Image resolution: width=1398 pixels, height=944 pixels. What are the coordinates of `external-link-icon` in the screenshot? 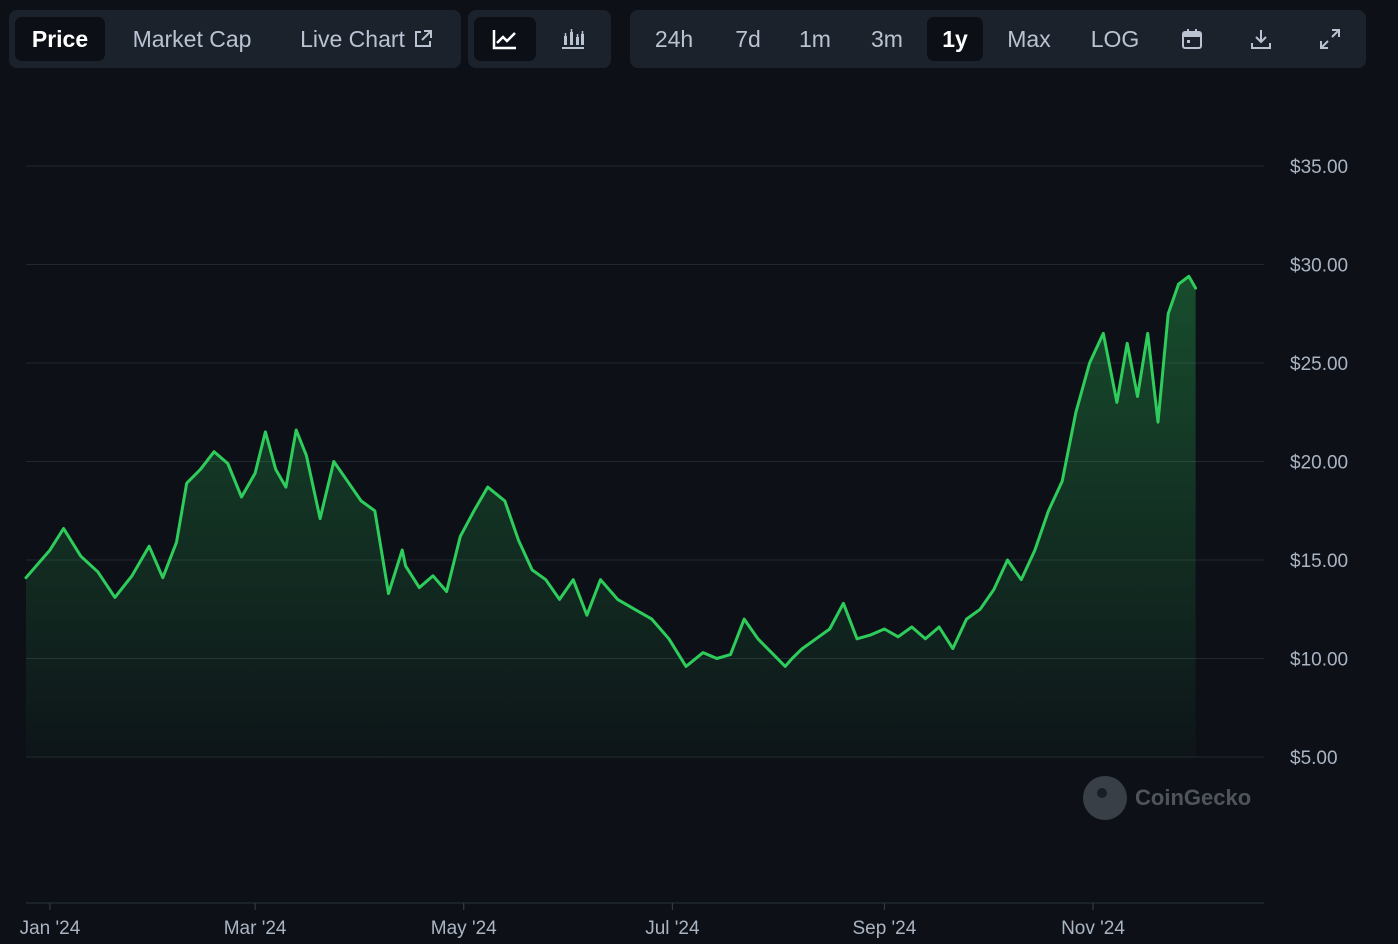 It's located at (423, 39).